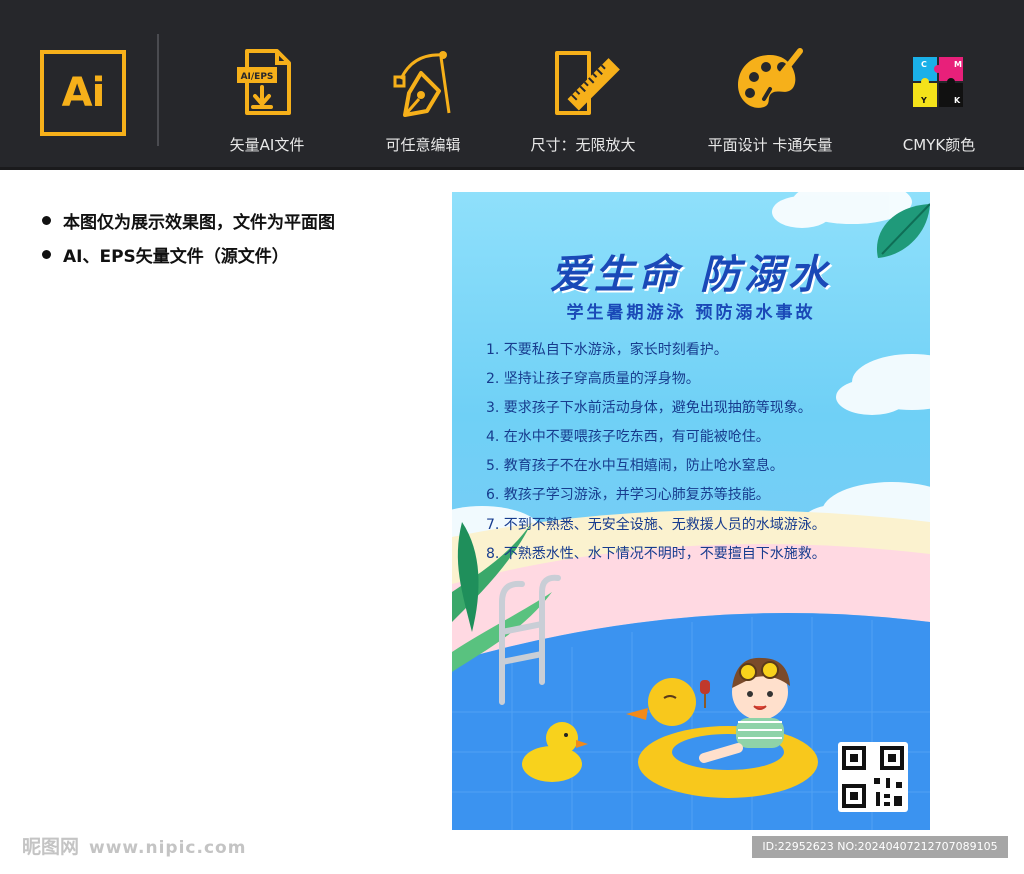 This screenshot has height=874, width=1024. Describe the element at coordinates (656, 553) in the screenshot. I see `list-item: 8. 不熟悉水性、水下情况不明时，不要擅自下水施救。` at that location.